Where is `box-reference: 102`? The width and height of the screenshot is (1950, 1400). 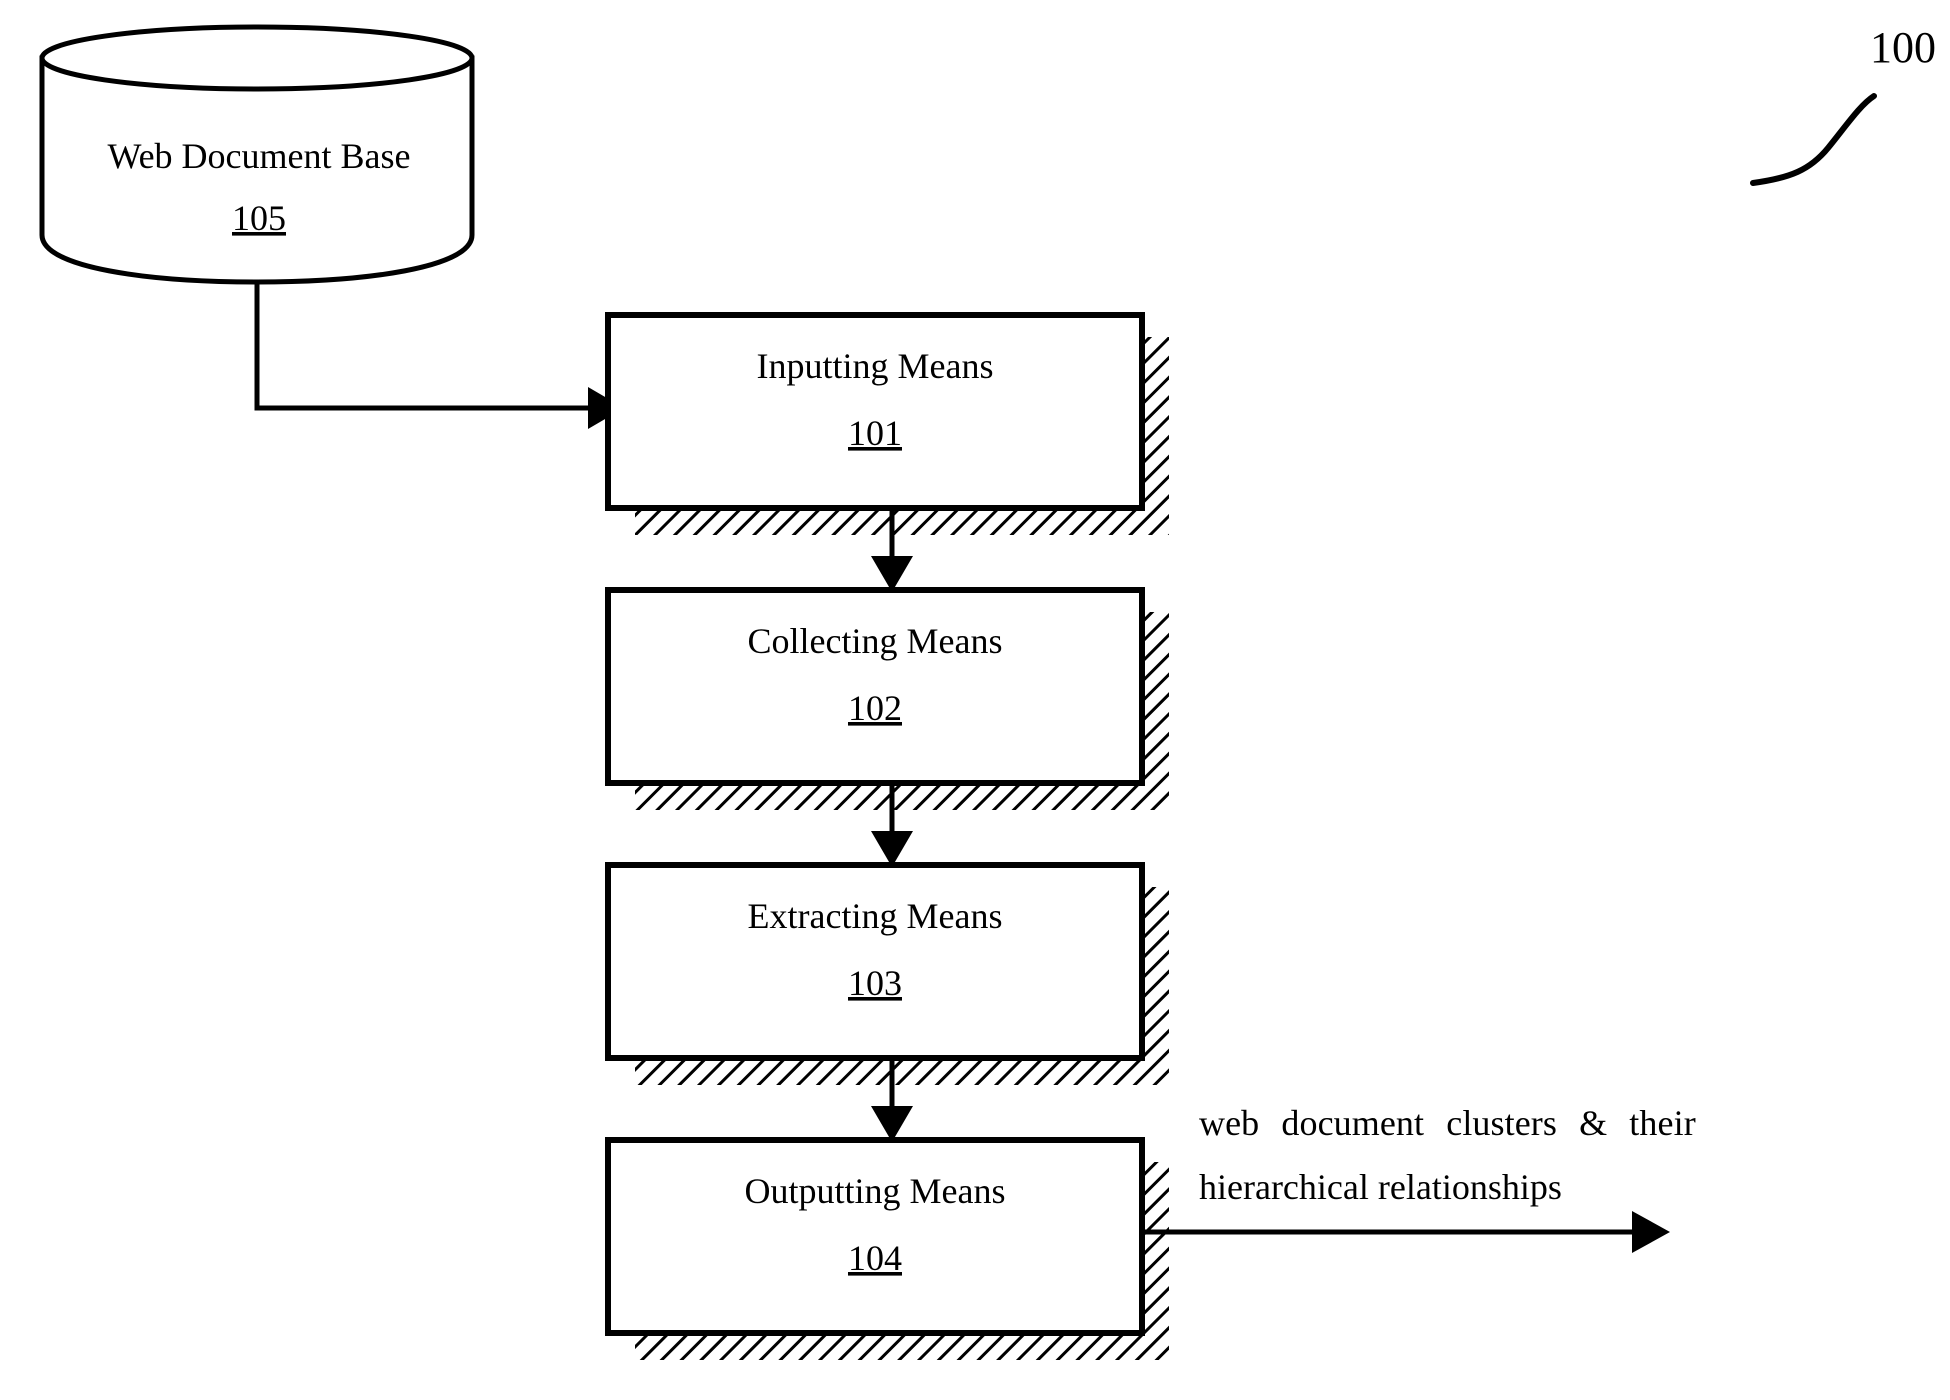 box-reference: 102 is located at coordinates (875, 708).